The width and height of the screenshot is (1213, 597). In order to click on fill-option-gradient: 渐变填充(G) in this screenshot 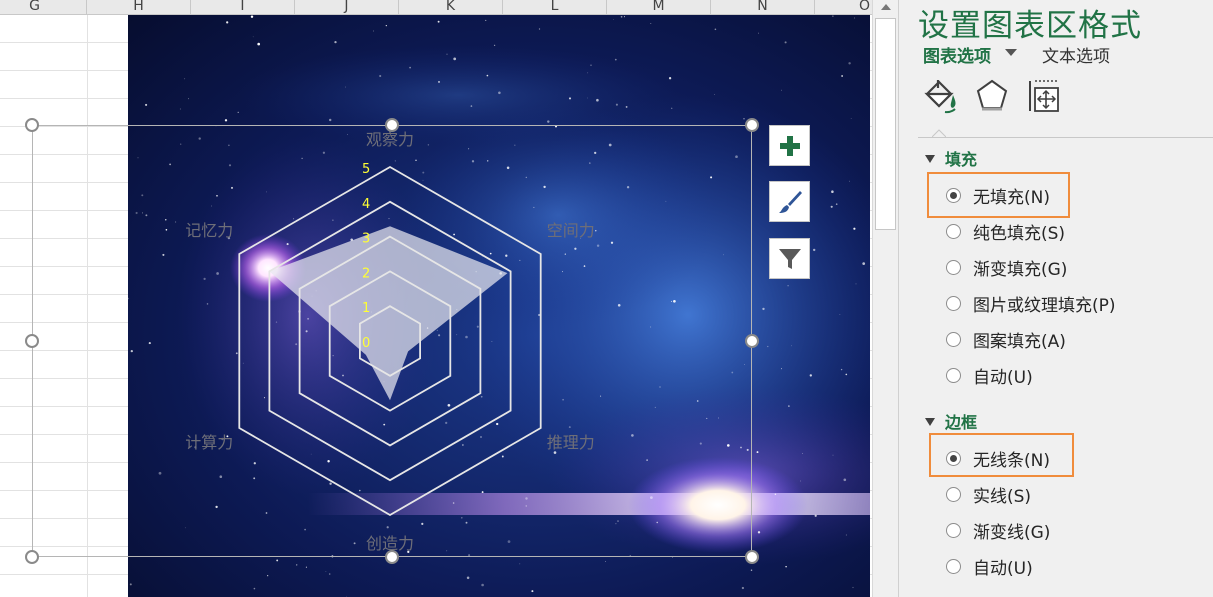, I will do `click(1006, 268)`.